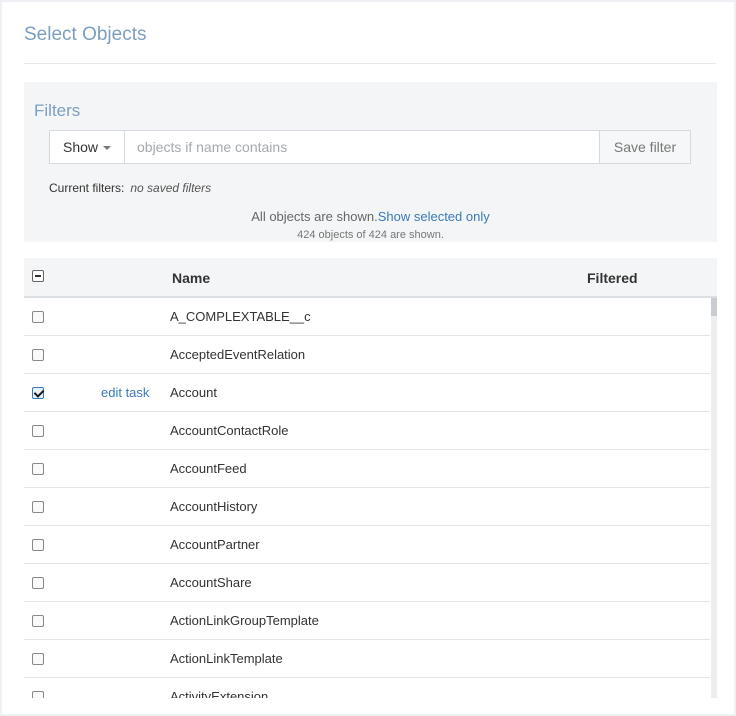 The image size is (736, 716). What do you see at coordinates (211, 582) in the screenshot?
I see `object-name: AccountShare` at bounding box center [211, 582].